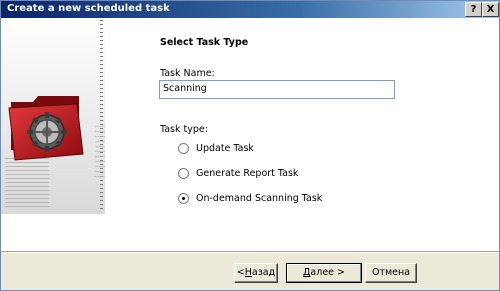 Image resolution: width=500 pixels, height=291 pixels. Describe the element at coordinates (46, 128) in the screenshot. I see `red-folder-gear-icon` at that location.